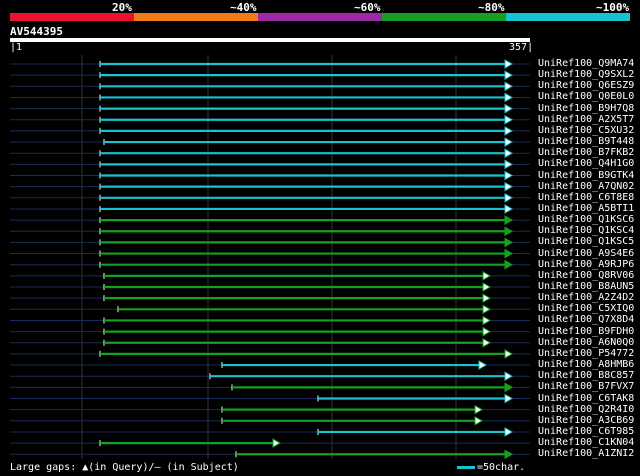 The height and width of the screenshot is (476, 640). What do you see at coordinates (586, 230) in the screenshot?
I see `hit-label: UniRef100_Q1KSC4` at bounding box center [586, 230].